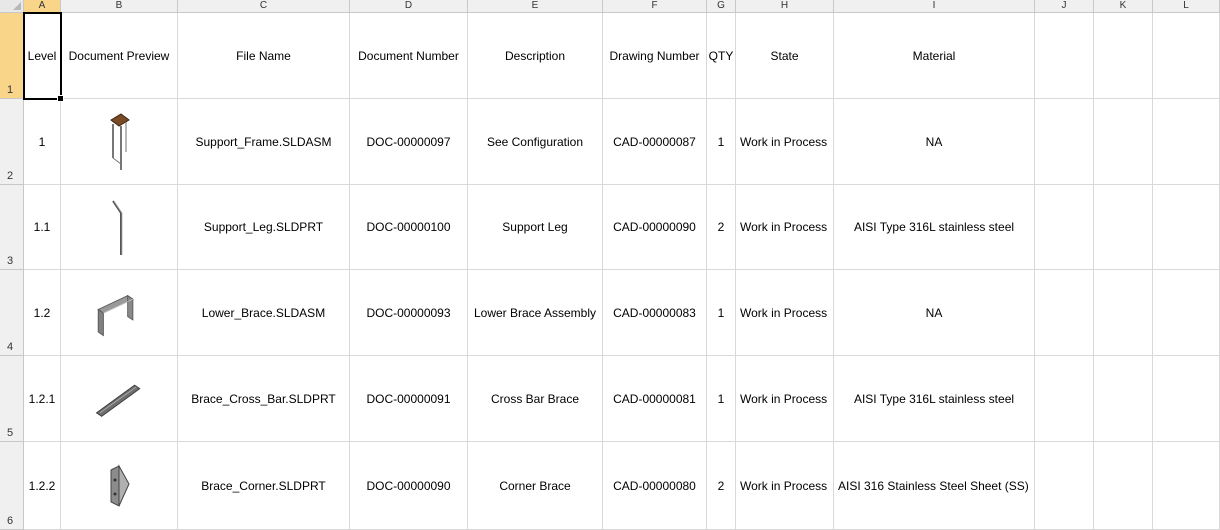 This screenshot has height=530, width=1220. Describe the element at coordinates (42, 142) in the screenshot. I see `cell-level: 1` at that location.